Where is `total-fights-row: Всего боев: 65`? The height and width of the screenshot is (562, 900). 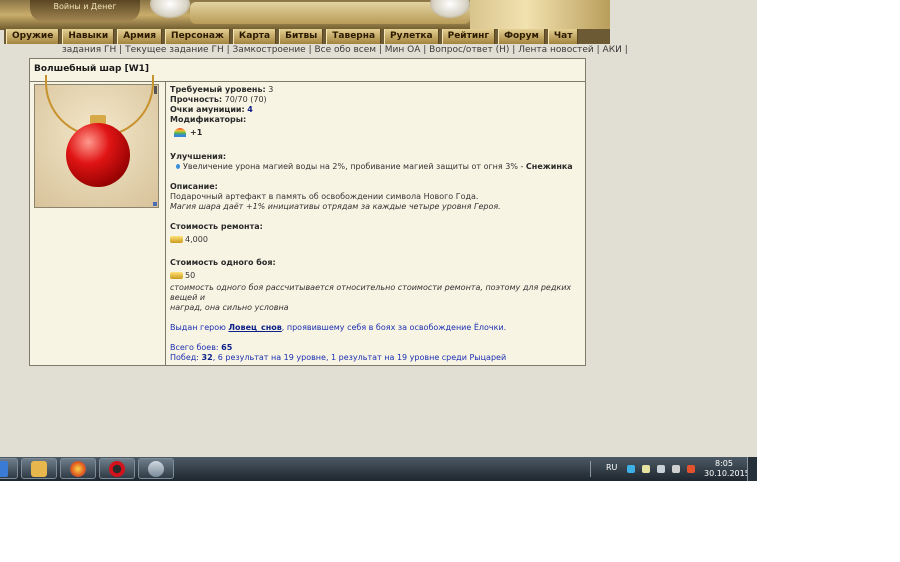 total-fights-row: Всего боев: 65 is located at coordinates (201, 347).